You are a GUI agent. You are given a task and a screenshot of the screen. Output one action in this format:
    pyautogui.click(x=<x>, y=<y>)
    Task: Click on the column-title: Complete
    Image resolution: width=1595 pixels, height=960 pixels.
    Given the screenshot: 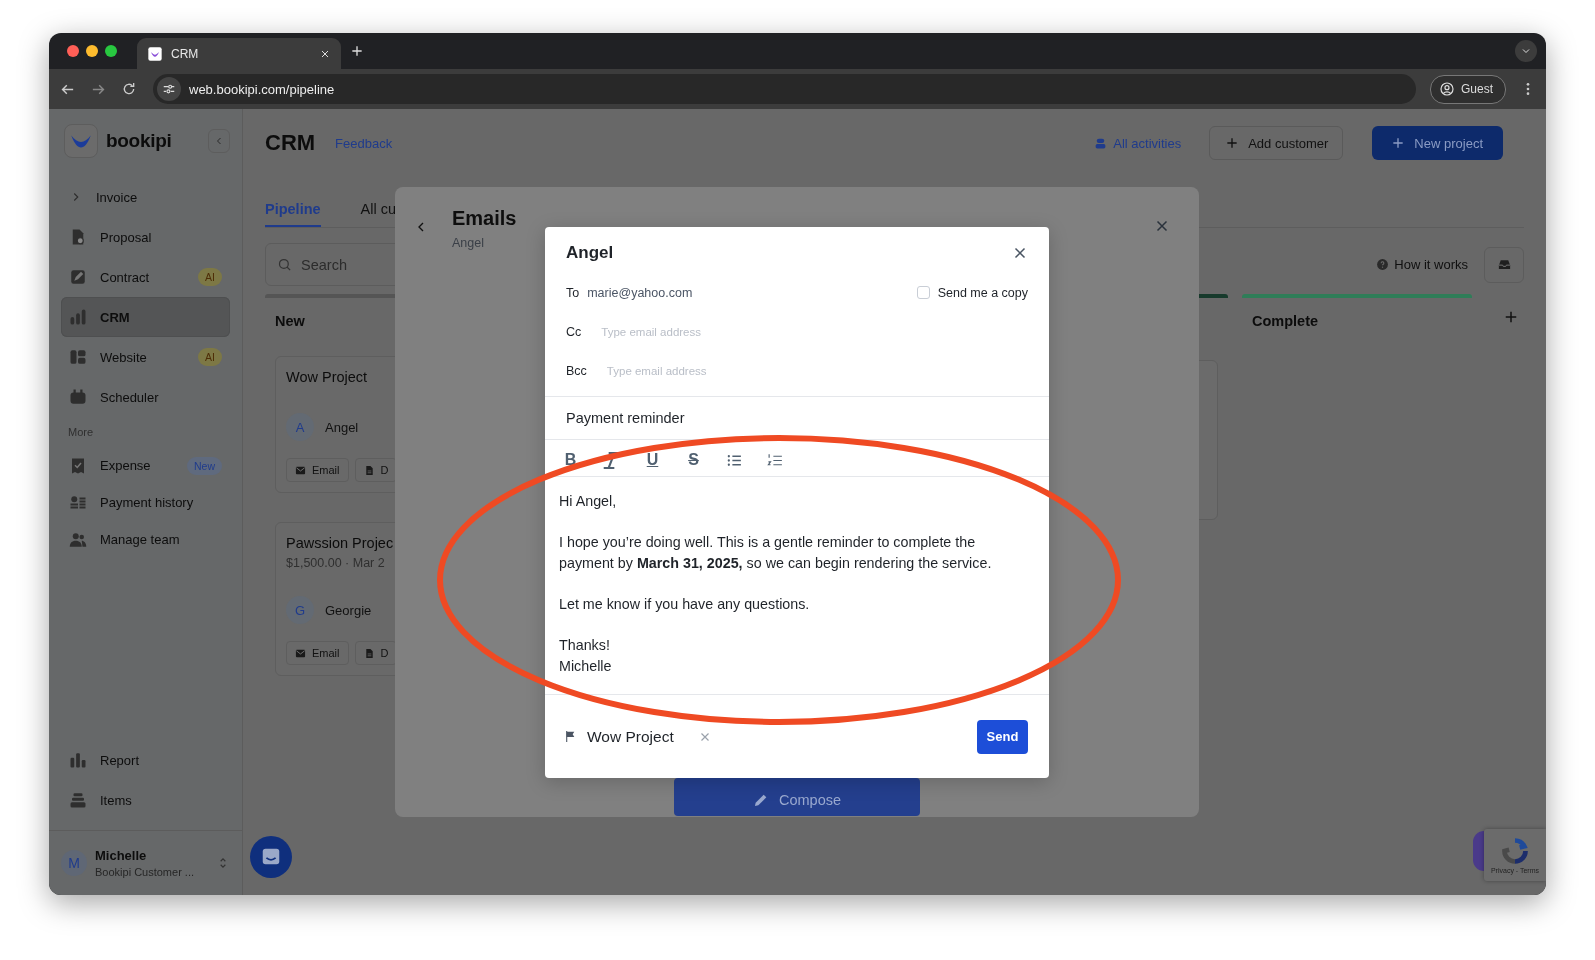 What is the action you would take?
    pyautogui.click(x=1285, y=321)
    